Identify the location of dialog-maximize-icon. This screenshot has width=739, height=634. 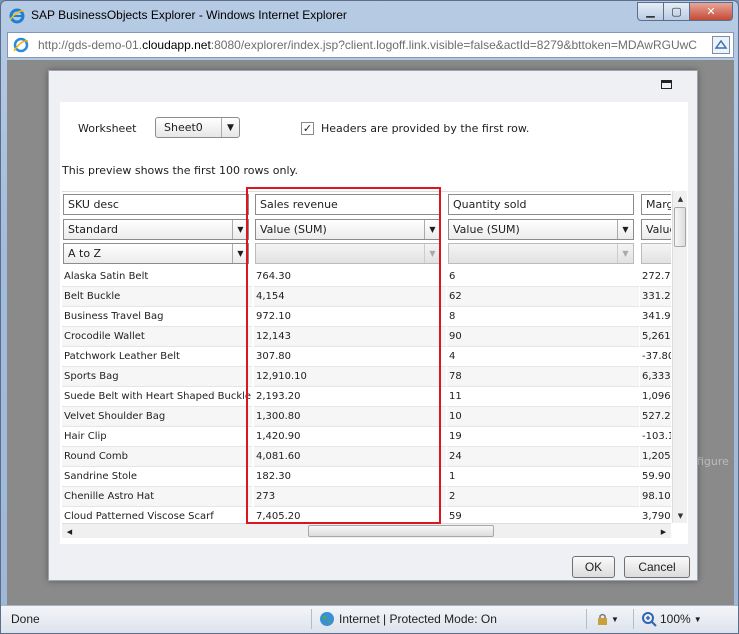
(666, 84).